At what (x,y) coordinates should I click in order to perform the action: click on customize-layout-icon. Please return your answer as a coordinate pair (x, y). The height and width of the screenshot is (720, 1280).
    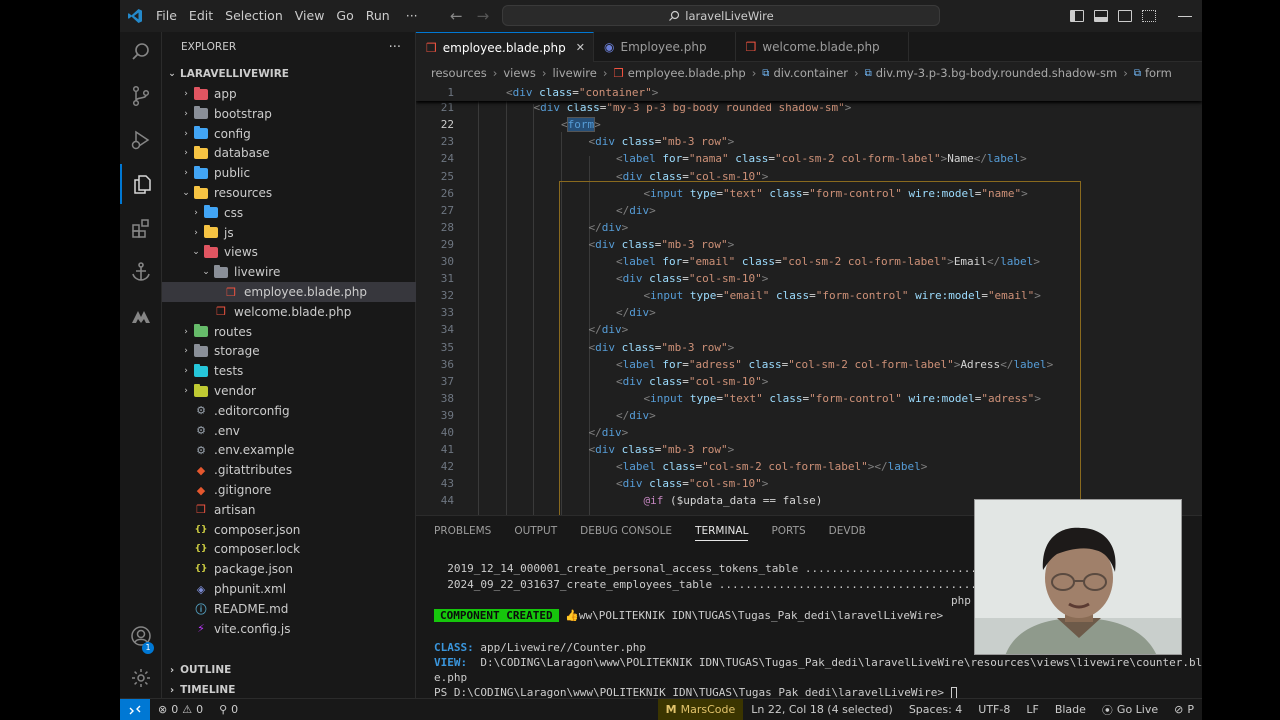
    Looking at the image, I should click on (1149, 16).